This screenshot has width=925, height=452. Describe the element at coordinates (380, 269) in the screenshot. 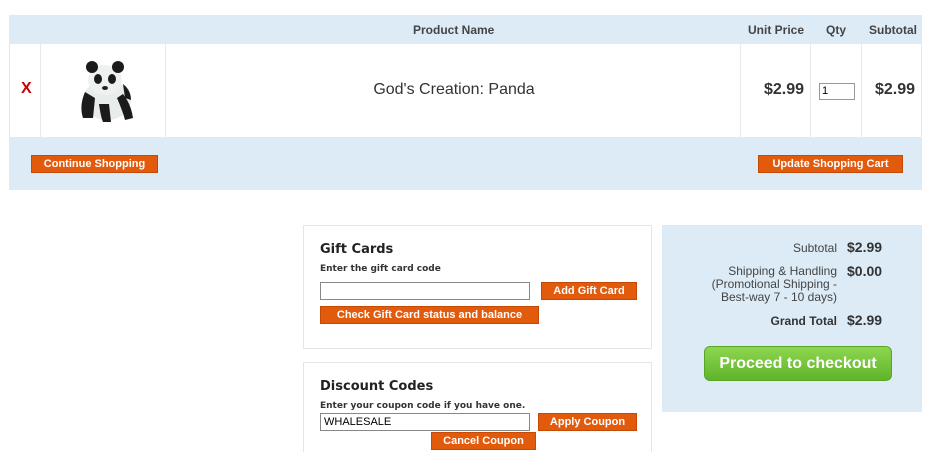

I see `gift-card-prompt: Enter the gift card code` at that location.